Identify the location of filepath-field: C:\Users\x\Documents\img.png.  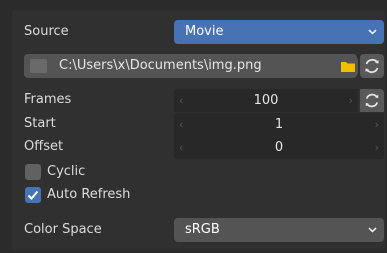
(190, 66).